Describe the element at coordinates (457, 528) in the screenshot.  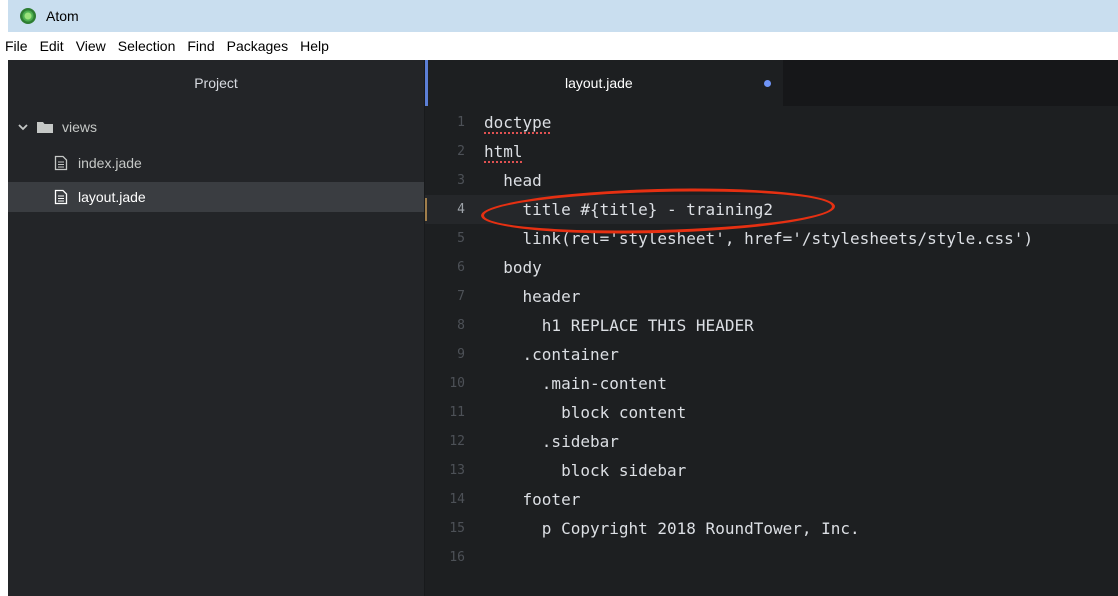
I see `line-number: 15` at that location.